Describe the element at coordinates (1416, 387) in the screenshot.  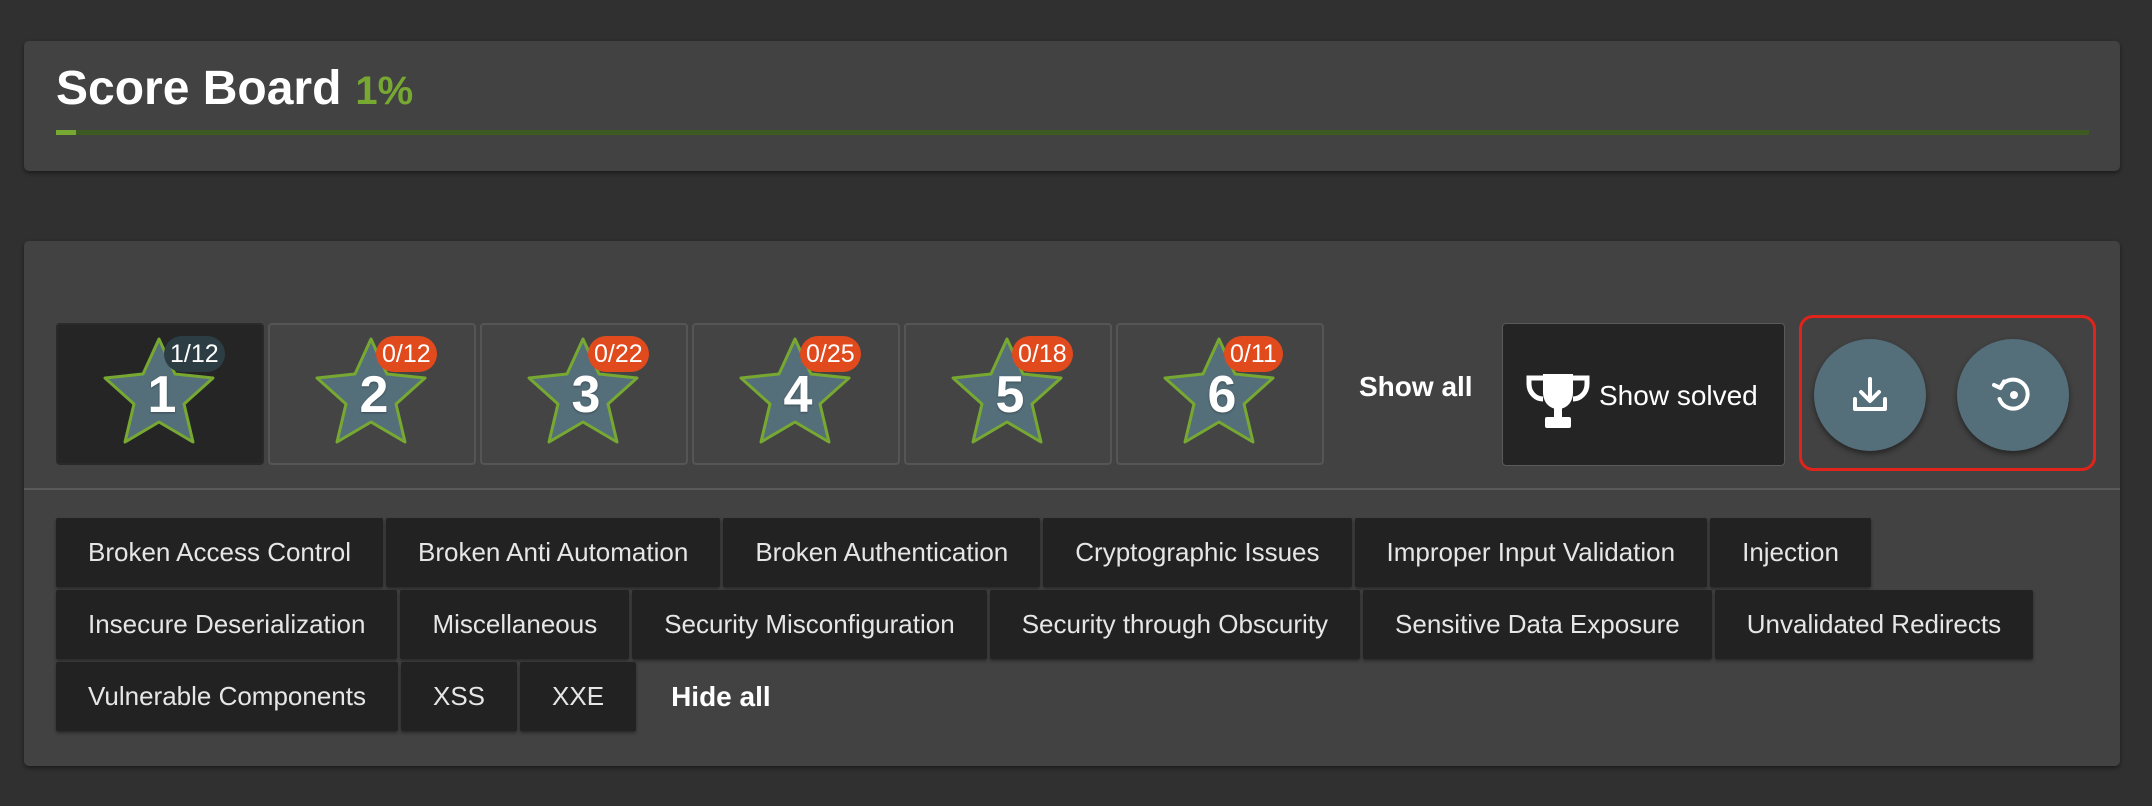
I see `show-all-difficulties-button: Show all` at that location.